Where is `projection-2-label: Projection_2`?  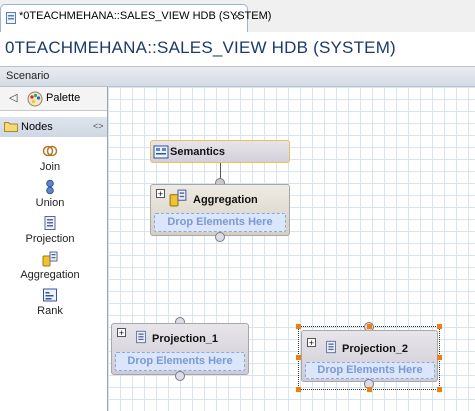 projection-2-label: Projection_2 is located at coordinates (375, 349).